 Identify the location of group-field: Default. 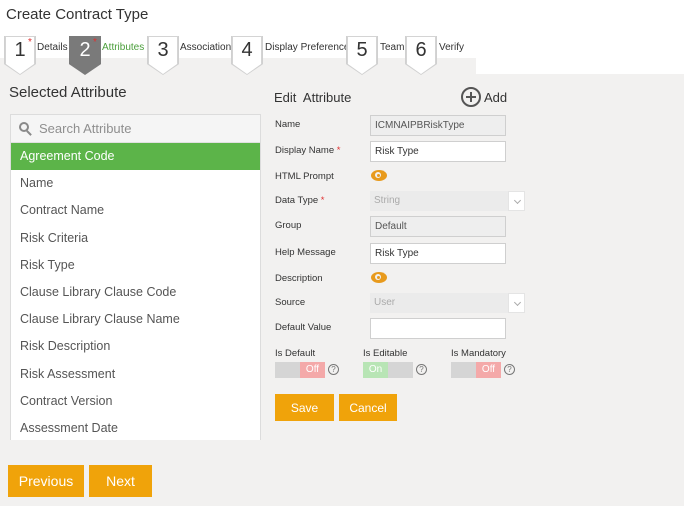
(438, 226).